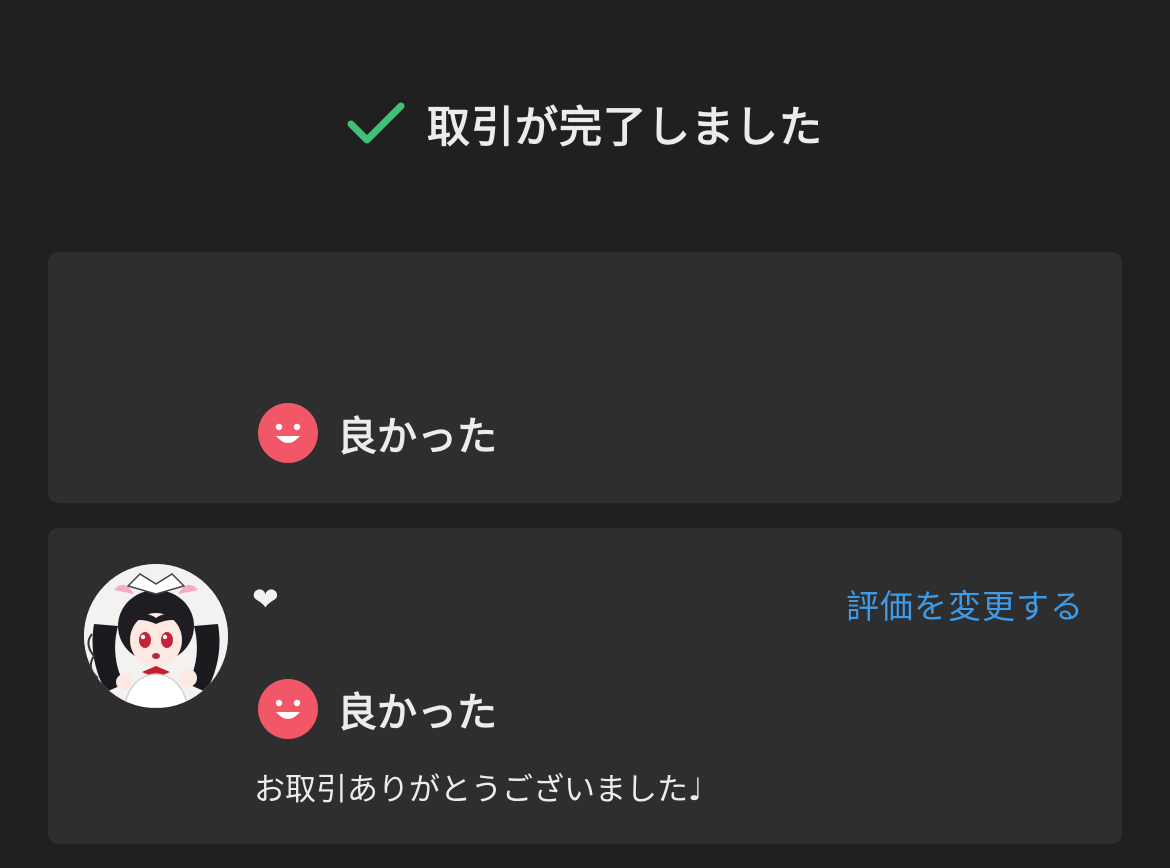  What do you see at coordinates (265, 599) in the screenshot?
I see `username: ❤` at bounding box center [265, 599].